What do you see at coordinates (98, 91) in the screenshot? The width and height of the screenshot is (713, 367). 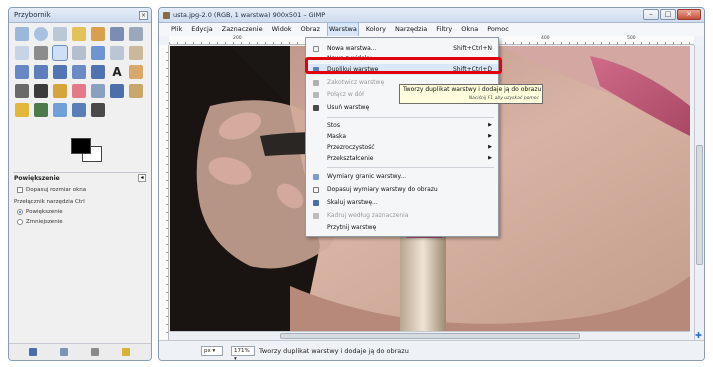 I see `airbrush-tool-icon` at bounding box center [98, 91].